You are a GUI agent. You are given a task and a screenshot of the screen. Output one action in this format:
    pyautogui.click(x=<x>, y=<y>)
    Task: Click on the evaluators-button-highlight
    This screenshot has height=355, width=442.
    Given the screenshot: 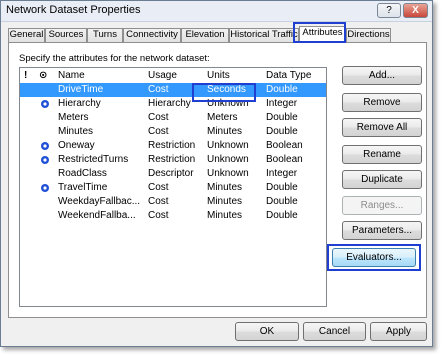 What is the action you would take?
    pyautogui.click(x=374, y=257)
    